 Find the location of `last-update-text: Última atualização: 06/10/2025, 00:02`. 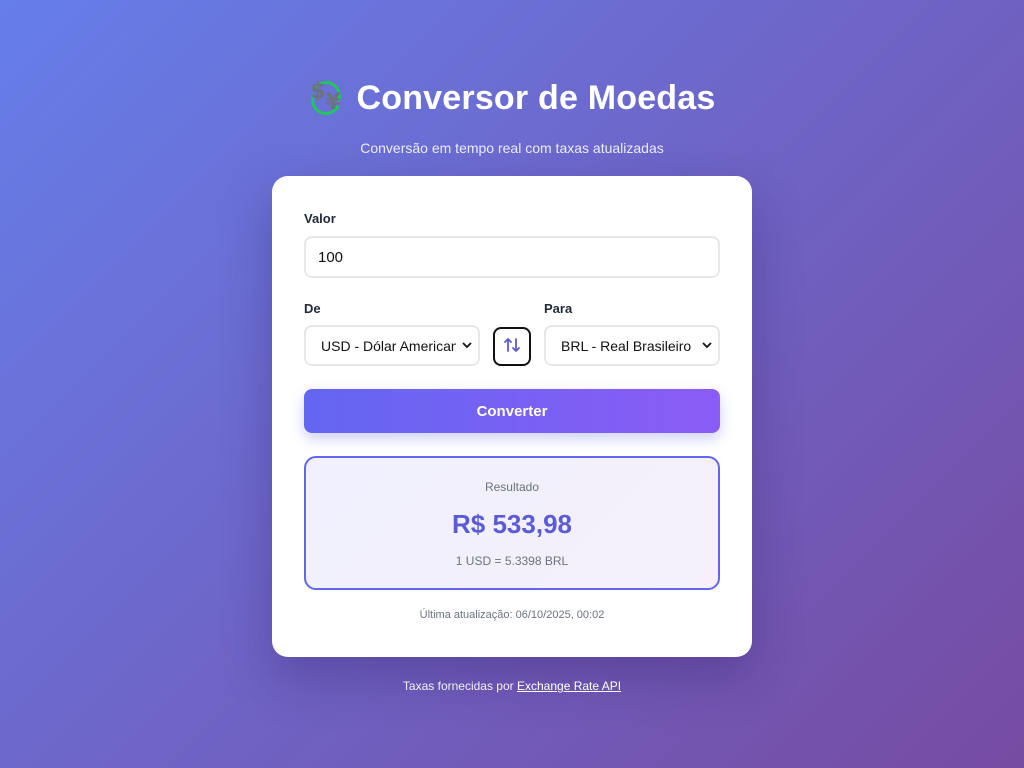

last-update-text: Última atualização: 06/10/2025, 00:02 is located at coordinates (512, 615).